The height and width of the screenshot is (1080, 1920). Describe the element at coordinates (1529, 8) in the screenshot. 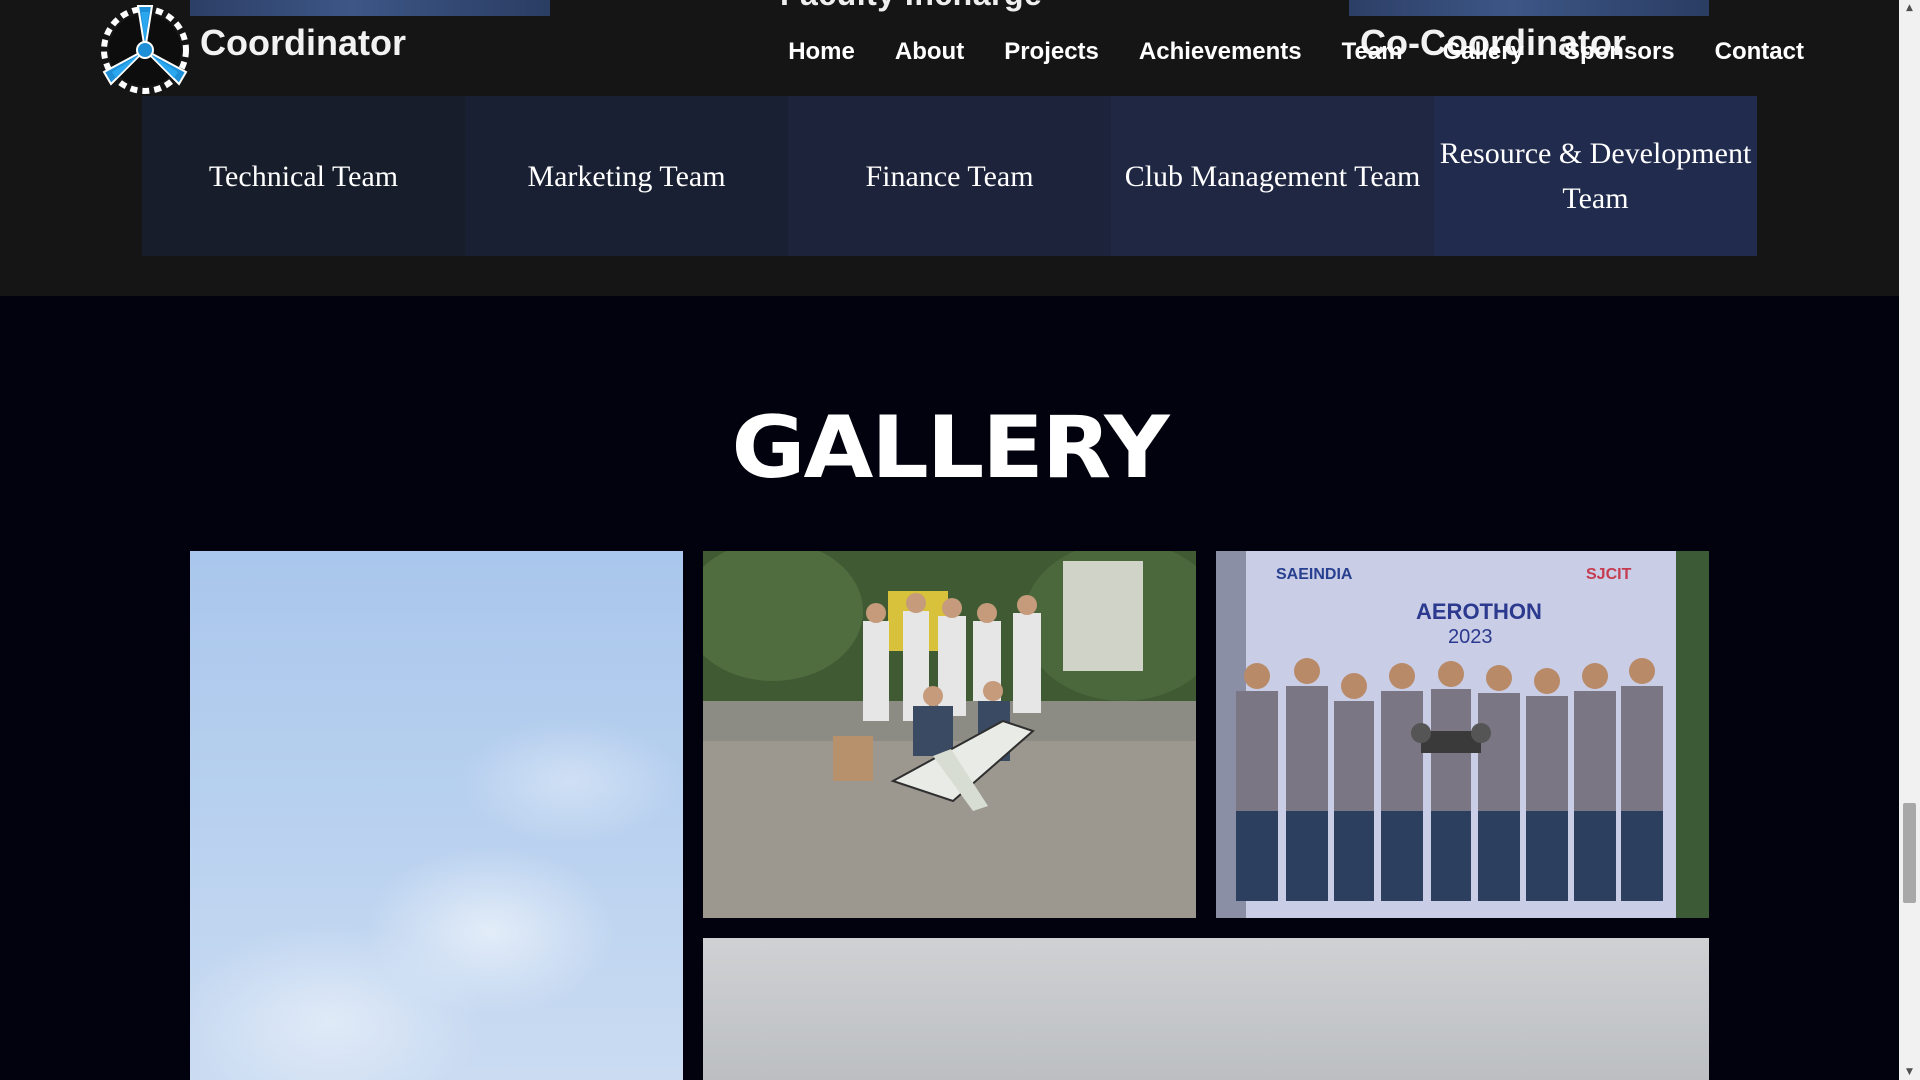

I see `co-coordinator-photo` at that location.